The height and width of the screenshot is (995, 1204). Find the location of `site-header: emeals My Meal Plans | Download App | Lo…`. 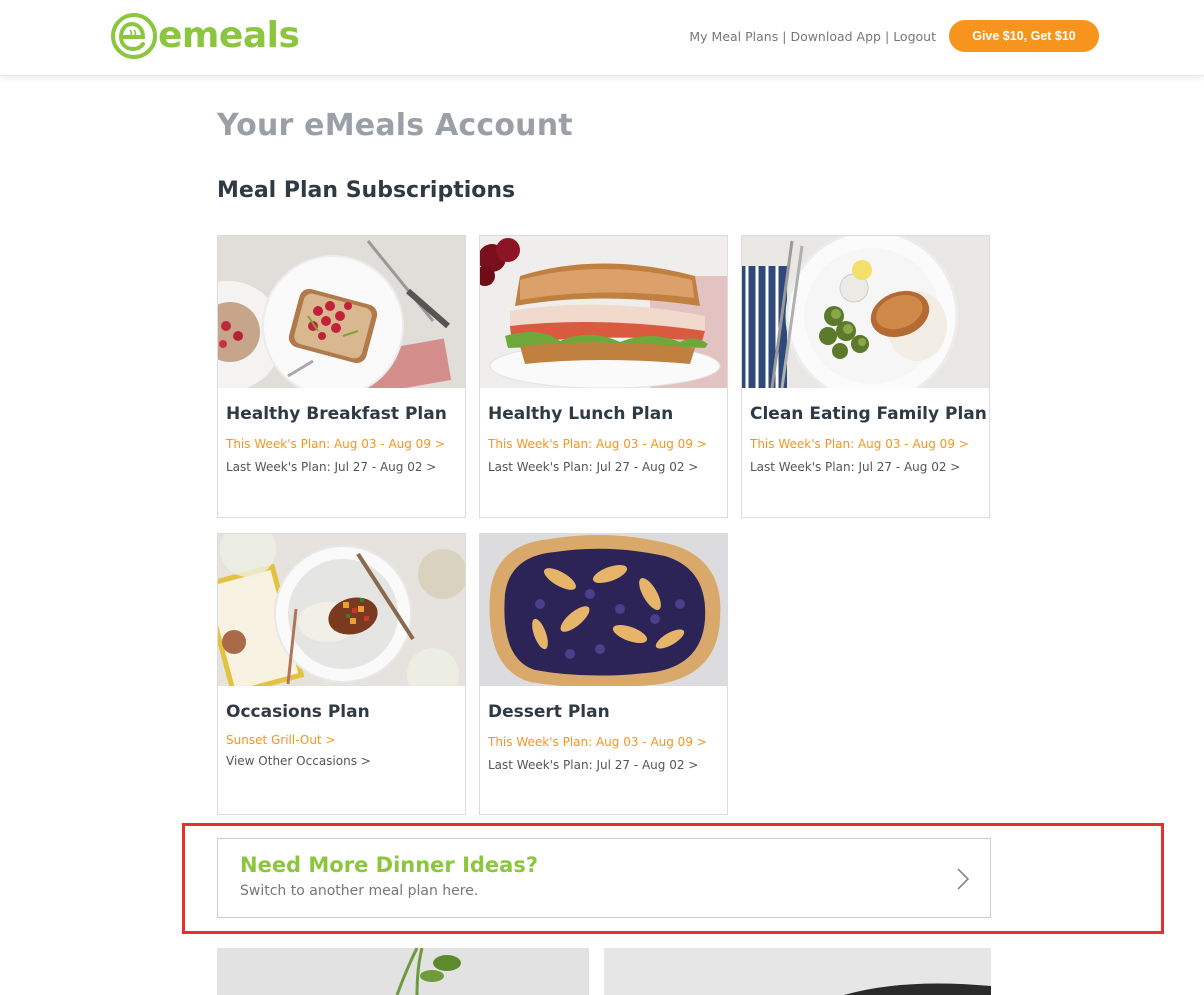

site-header: emeals My Meal Plans | Download App | Lo… is located at coordinates (602, 38).